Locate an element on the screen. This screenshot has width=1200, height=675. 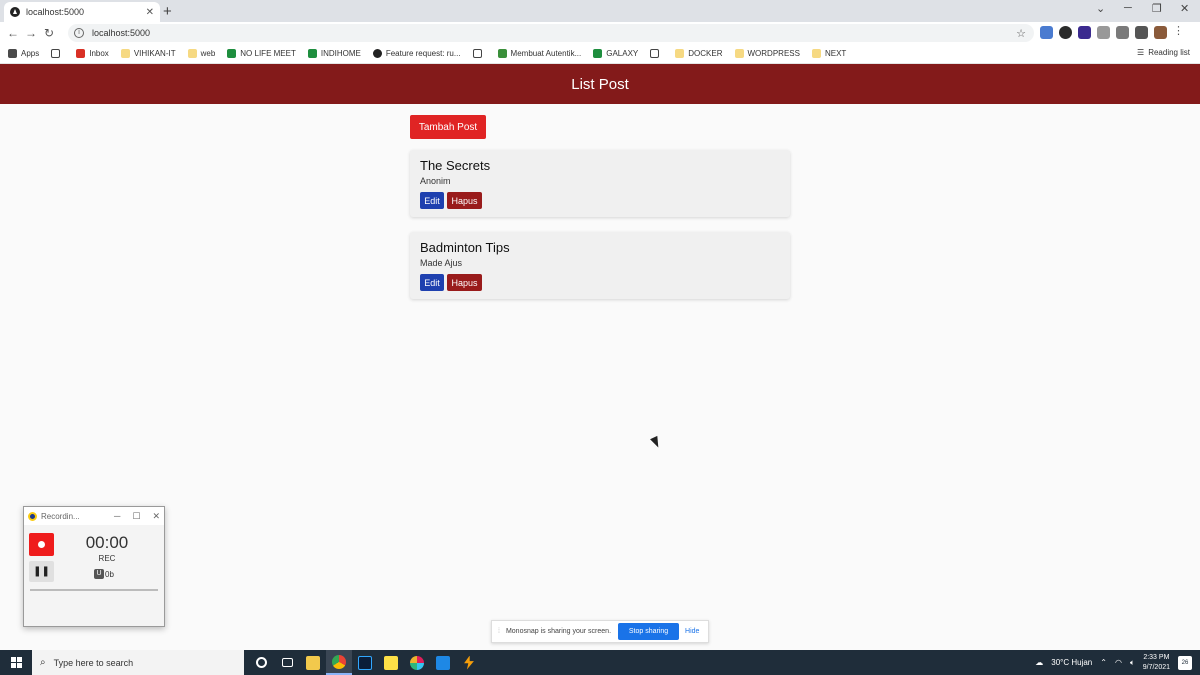
bookmark-next: NEXT is located at coordinates (828, 53).